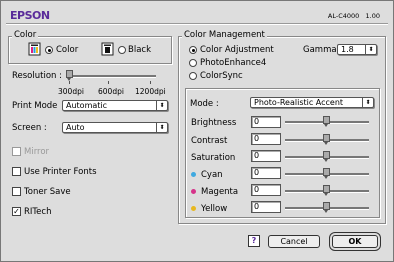 This screenshot has width=394, height=262. I want to click on gamma-label: Gamma, so click(320, 50).